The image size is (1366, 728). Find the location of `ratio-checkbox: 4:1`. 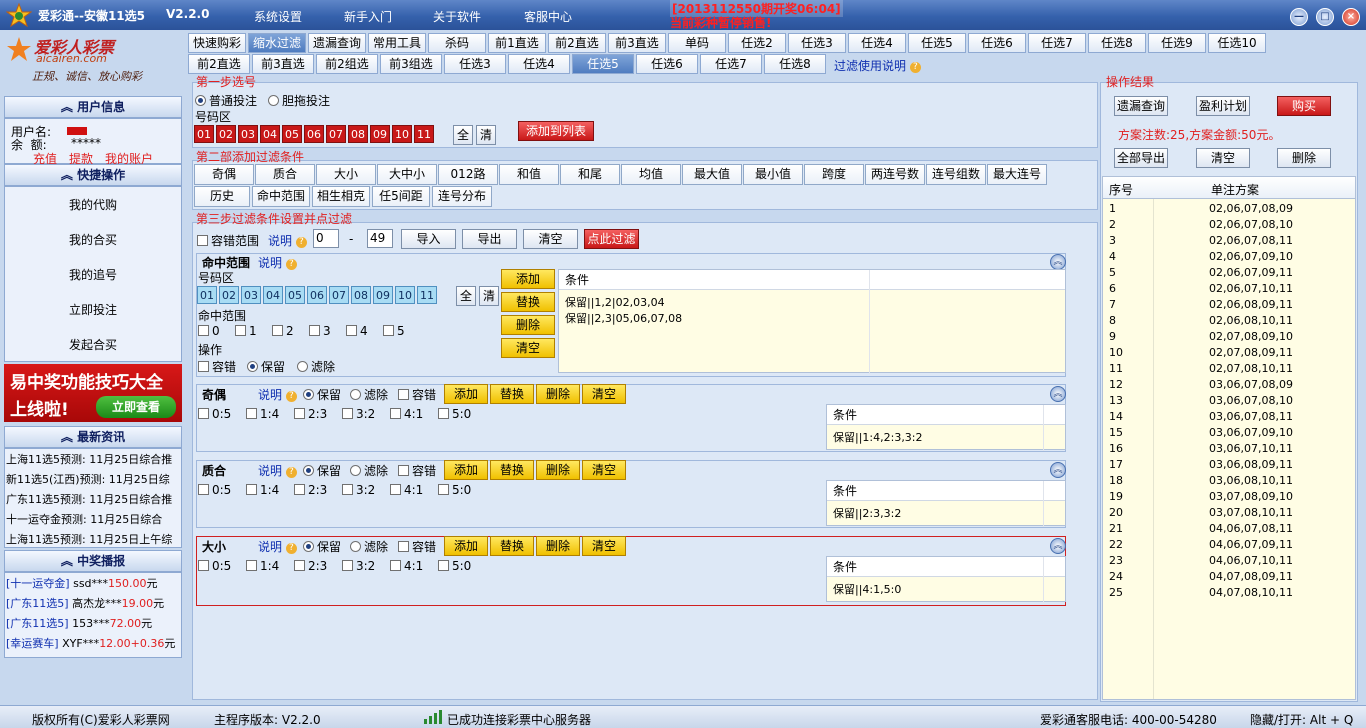

ratio-checkbox: 4:1 is located at coordinates (406, 490).